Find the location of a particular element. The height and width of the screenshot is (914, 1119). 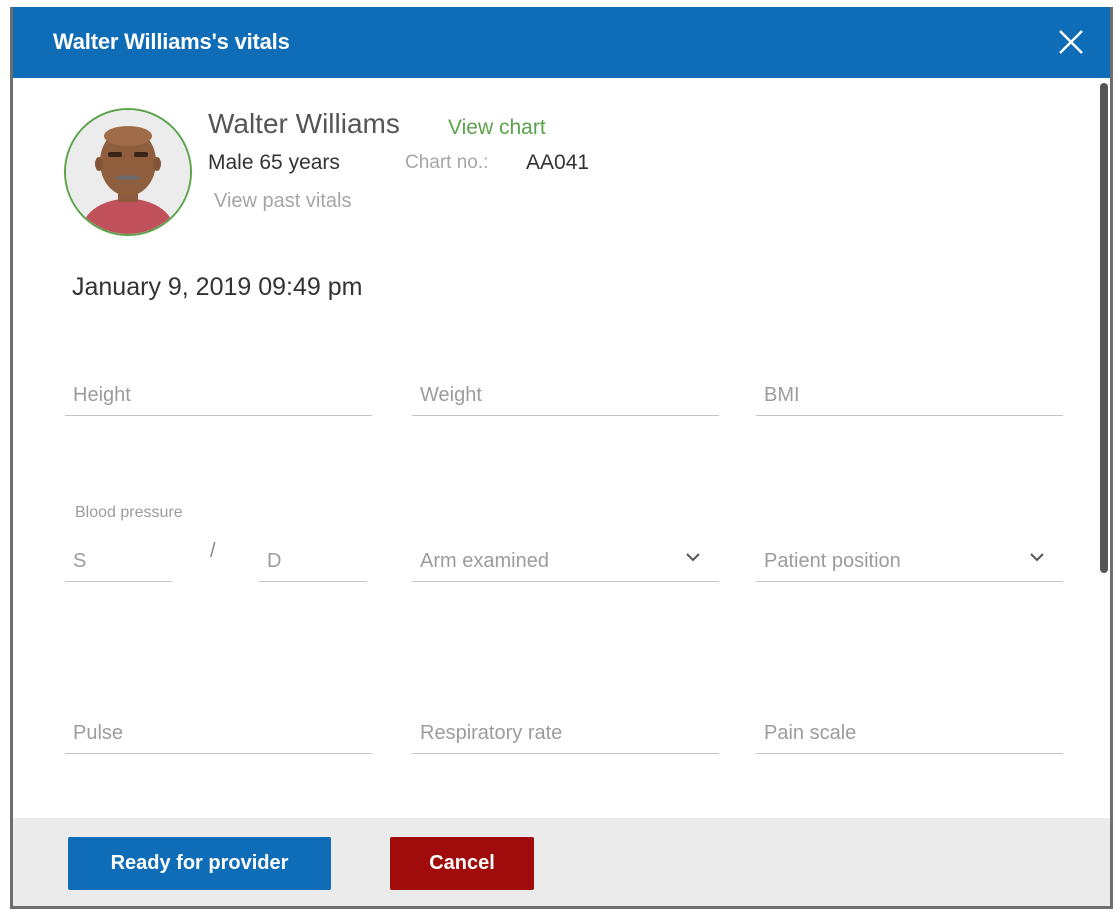

close-icon is located at coordinates (1071, 42).